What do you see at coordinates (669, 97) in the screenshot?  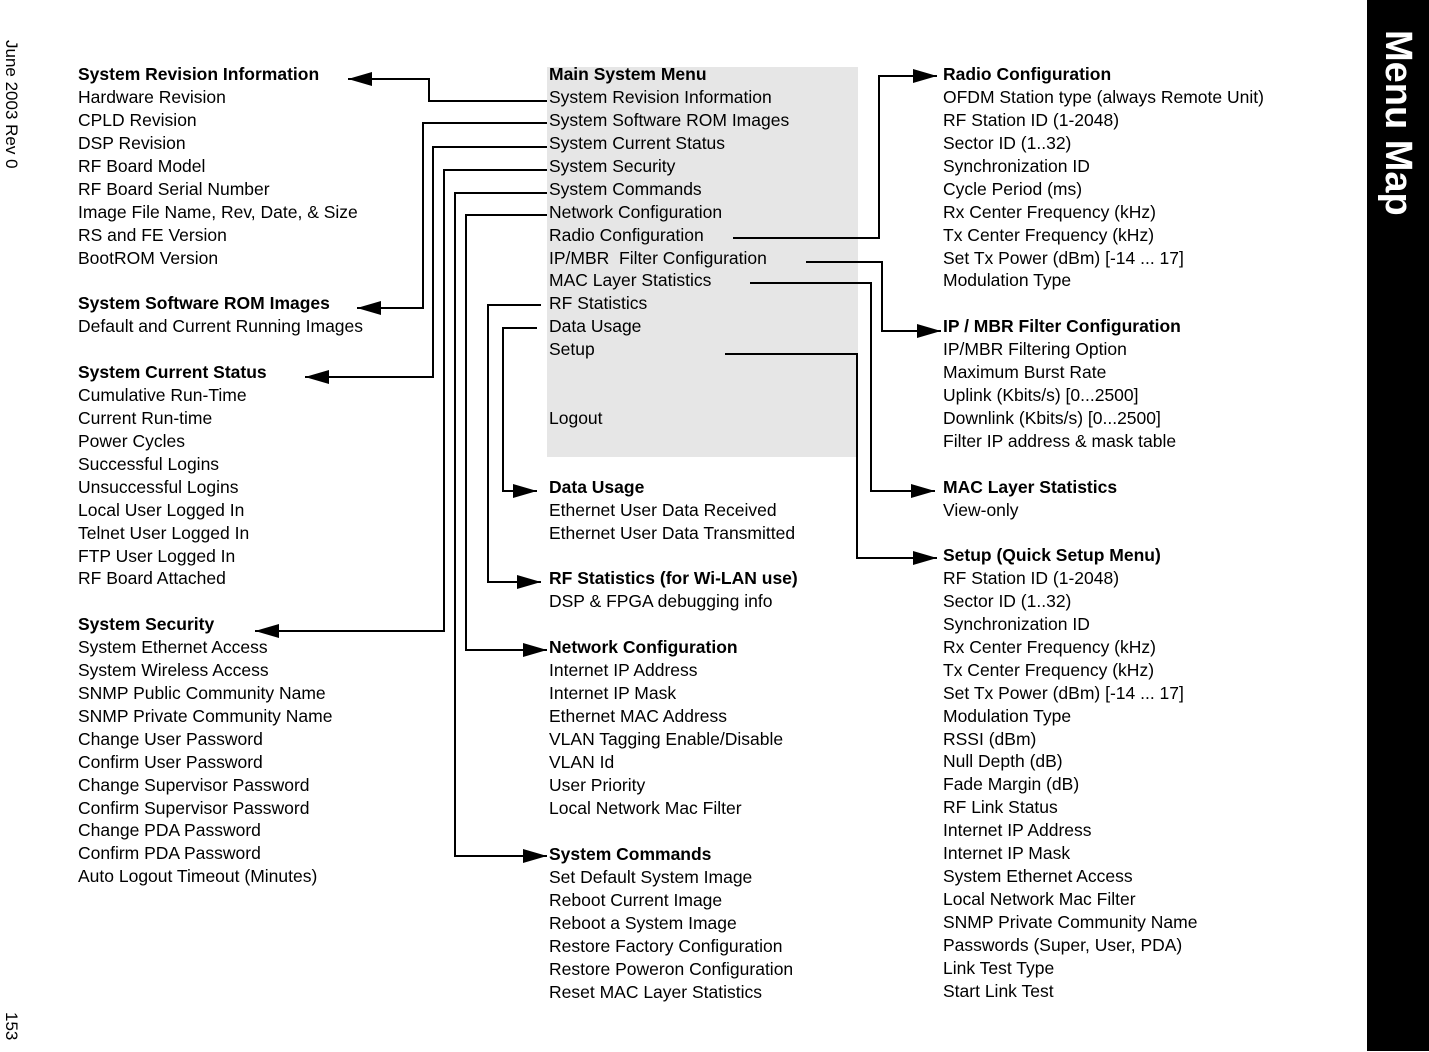 I see `main-menu-item: System Revision Information` at bounding box center [669, 97].